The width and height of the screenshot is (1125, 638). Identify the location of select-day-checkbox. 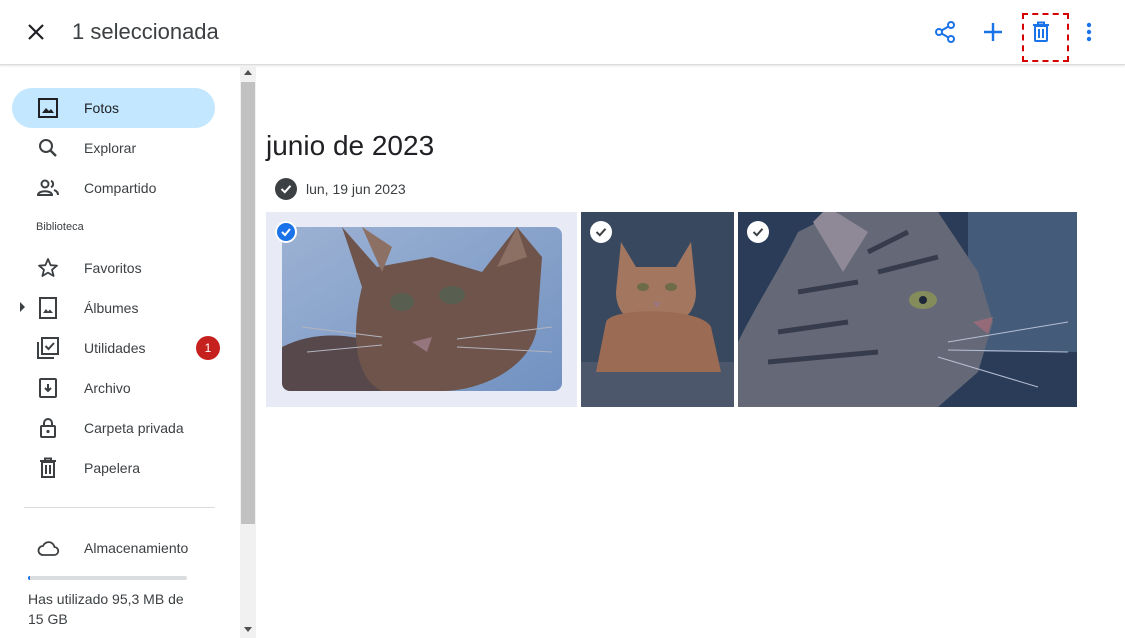
(286, 189).